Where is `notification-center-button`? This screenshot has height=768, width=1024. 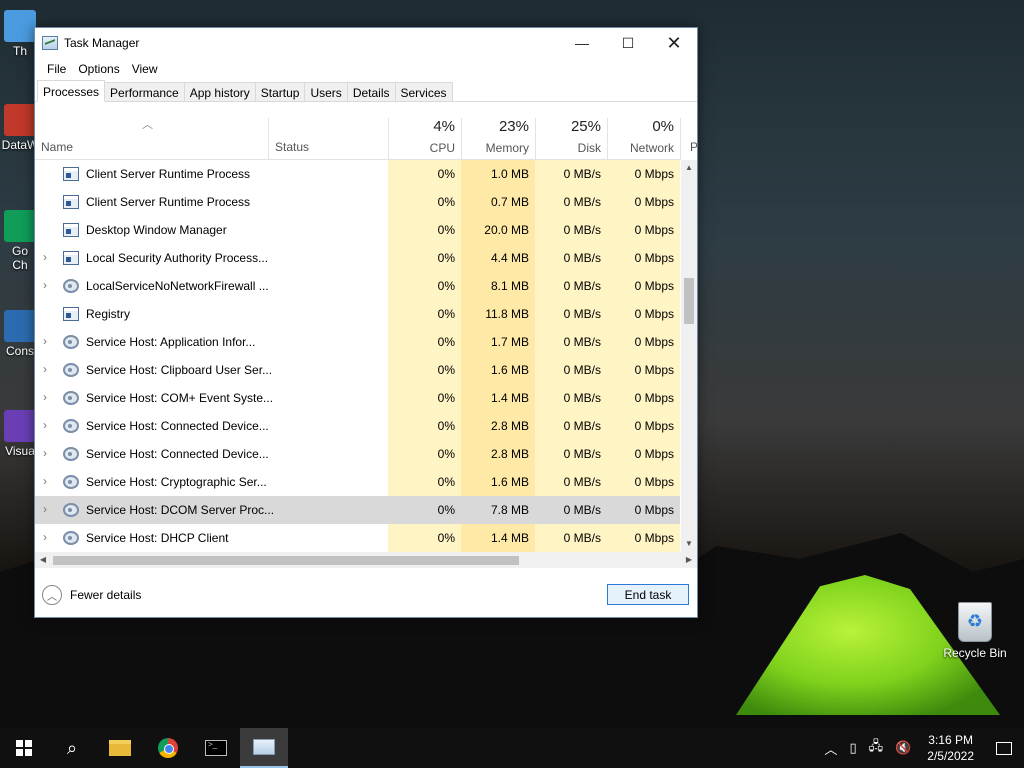 notification-center-button is located at coordinates (1004, 748).